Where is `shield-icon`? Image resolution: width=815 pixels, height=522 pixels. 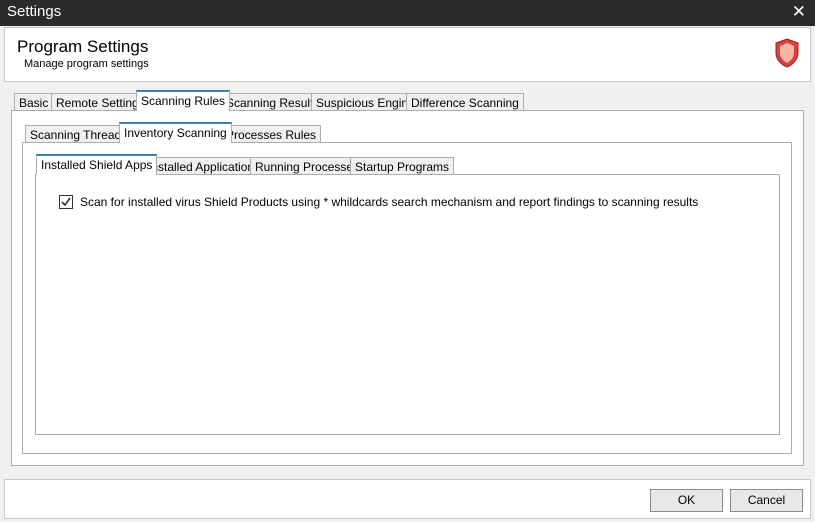
shield-icon is located at coordinates (787, 53).